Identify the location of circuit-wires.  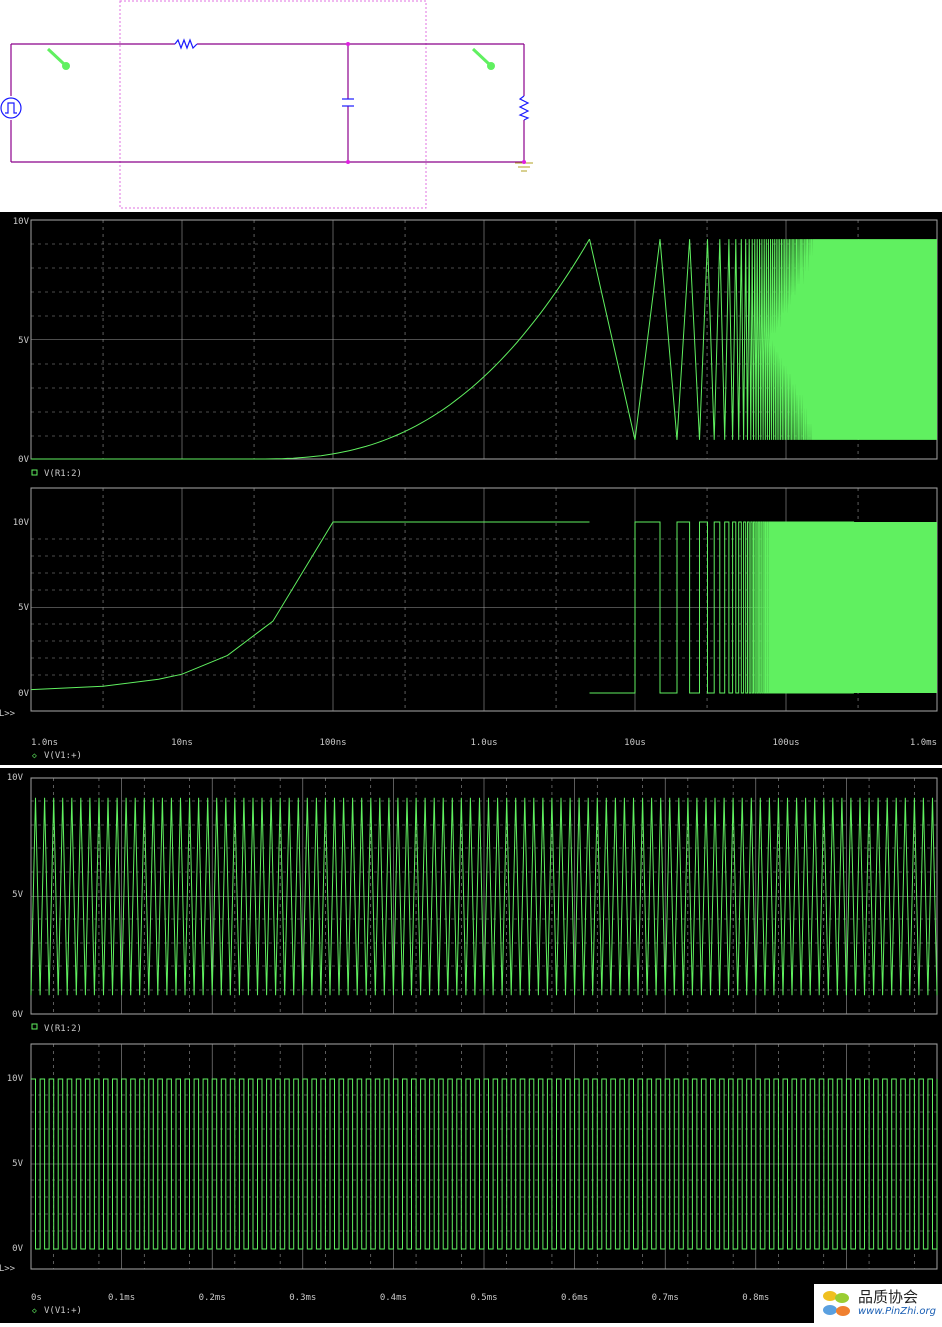
(267, 103).